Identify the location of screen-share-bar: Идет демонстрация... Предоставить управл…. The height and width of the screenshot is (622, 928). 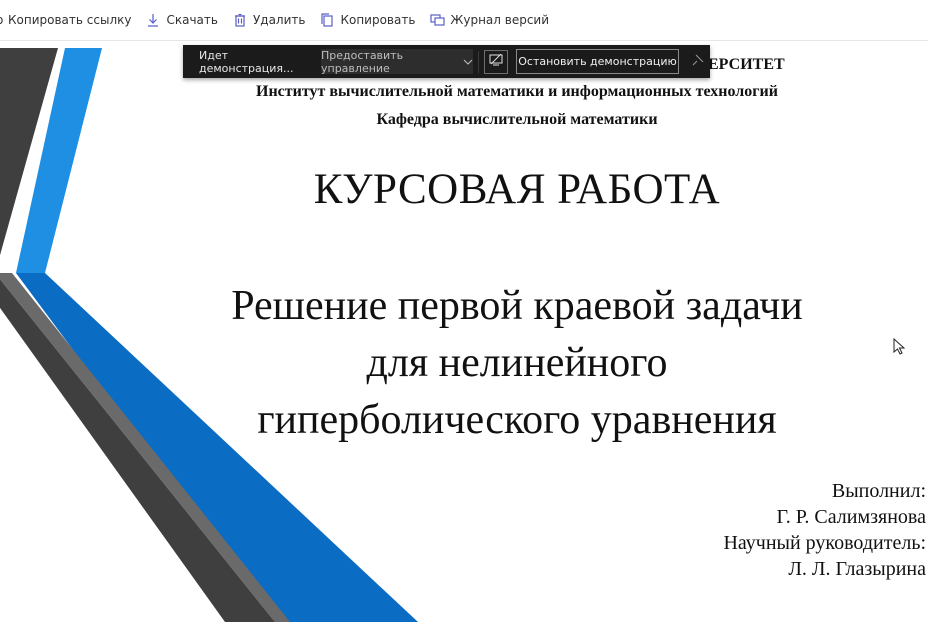
(446, 61).